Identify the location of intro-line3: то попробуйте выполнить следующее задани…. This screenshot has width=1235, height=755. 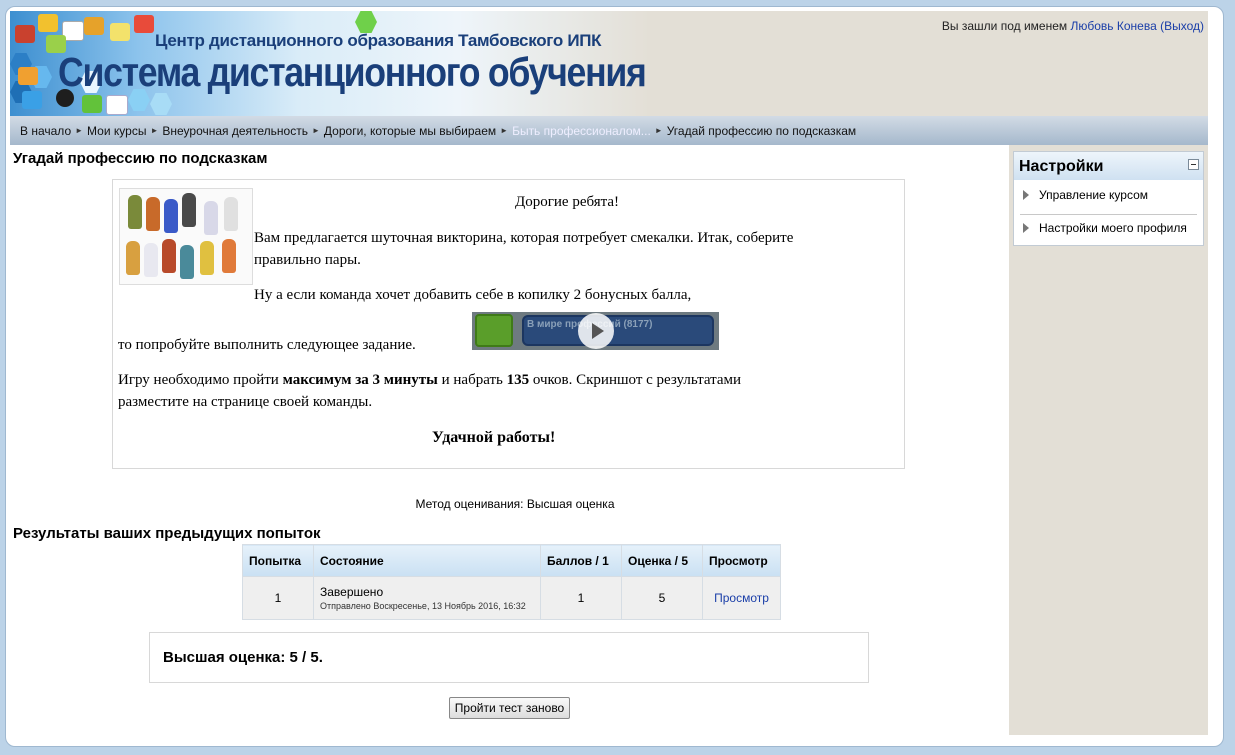
(267, 345).